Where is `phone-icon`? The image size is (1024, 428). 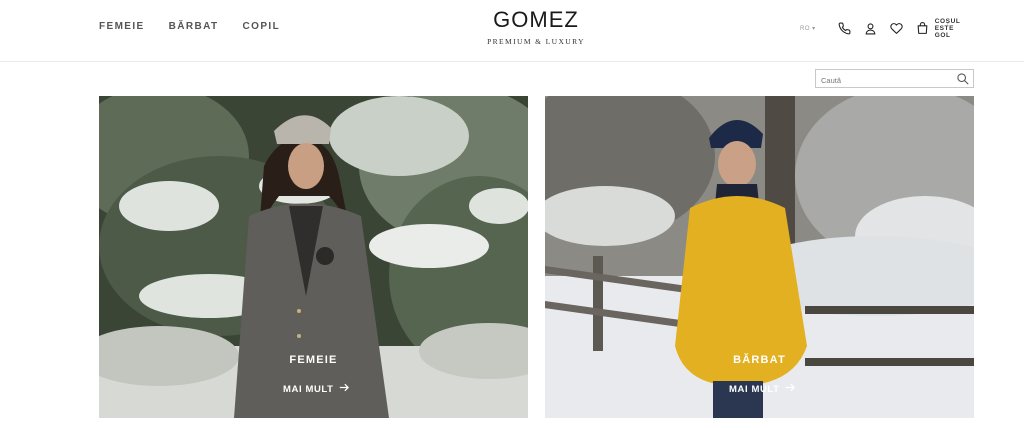 phone-icon is located at coordinates (845, 28).